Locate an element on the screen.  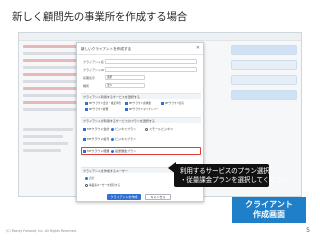
client-id-label: クライアントID is located at coordinates (94, 70).